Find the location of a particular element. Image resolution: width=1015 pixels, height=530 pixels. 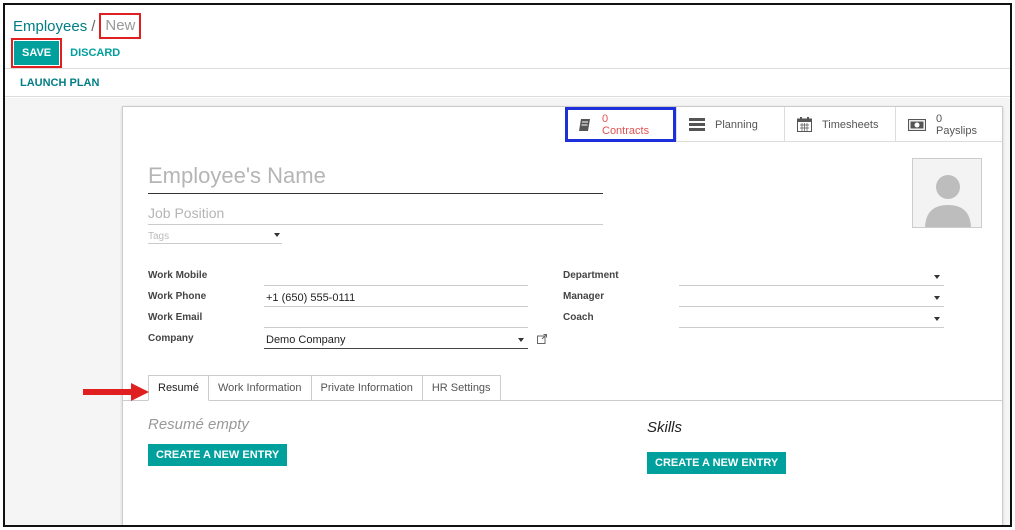

manager-label: Manager is located at coordinates (584, 296).